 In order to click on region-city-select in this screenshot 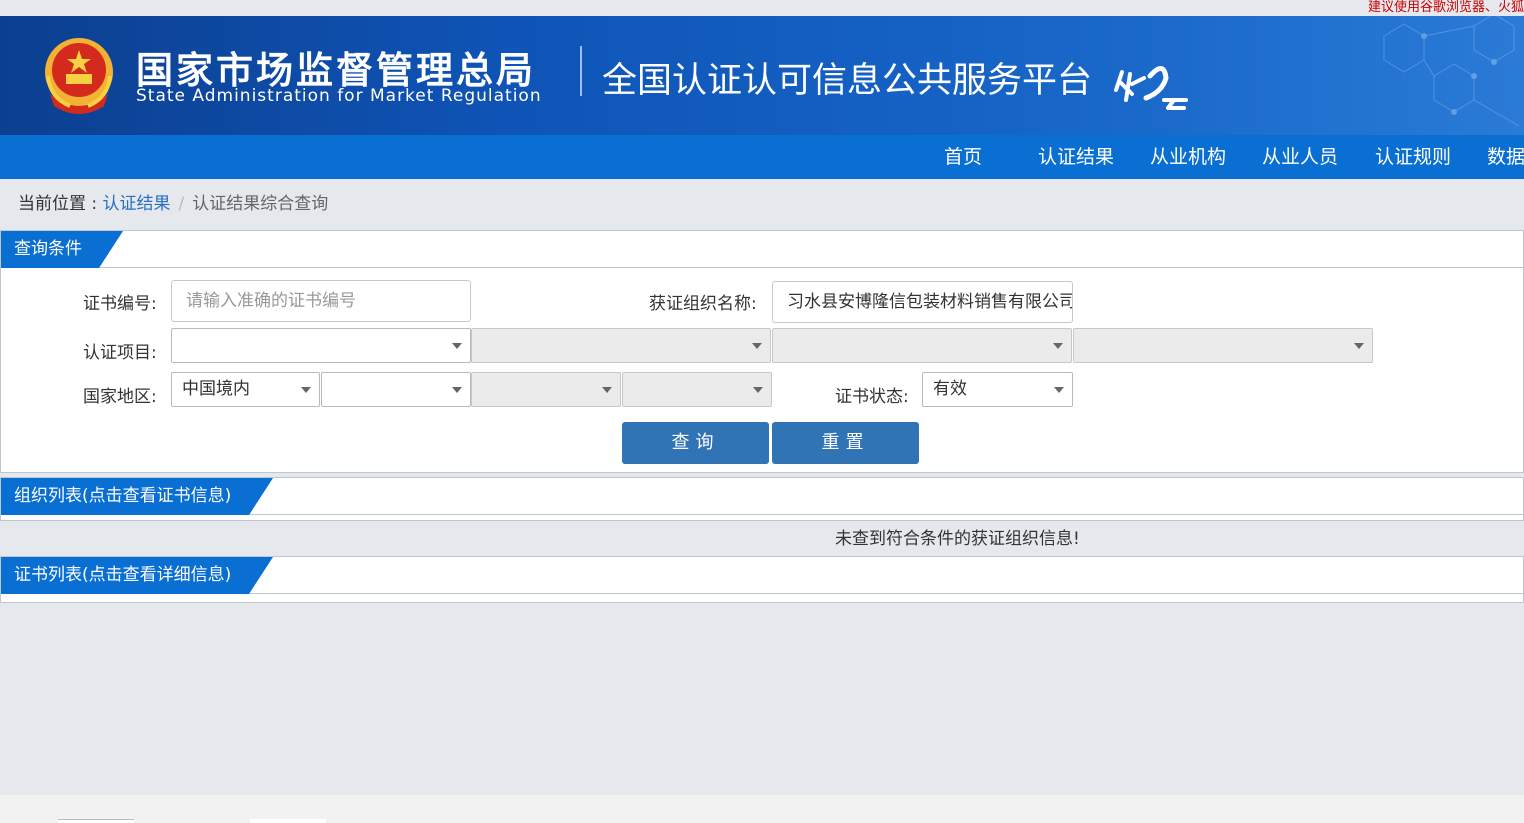, I will do `click(546, 389)`.